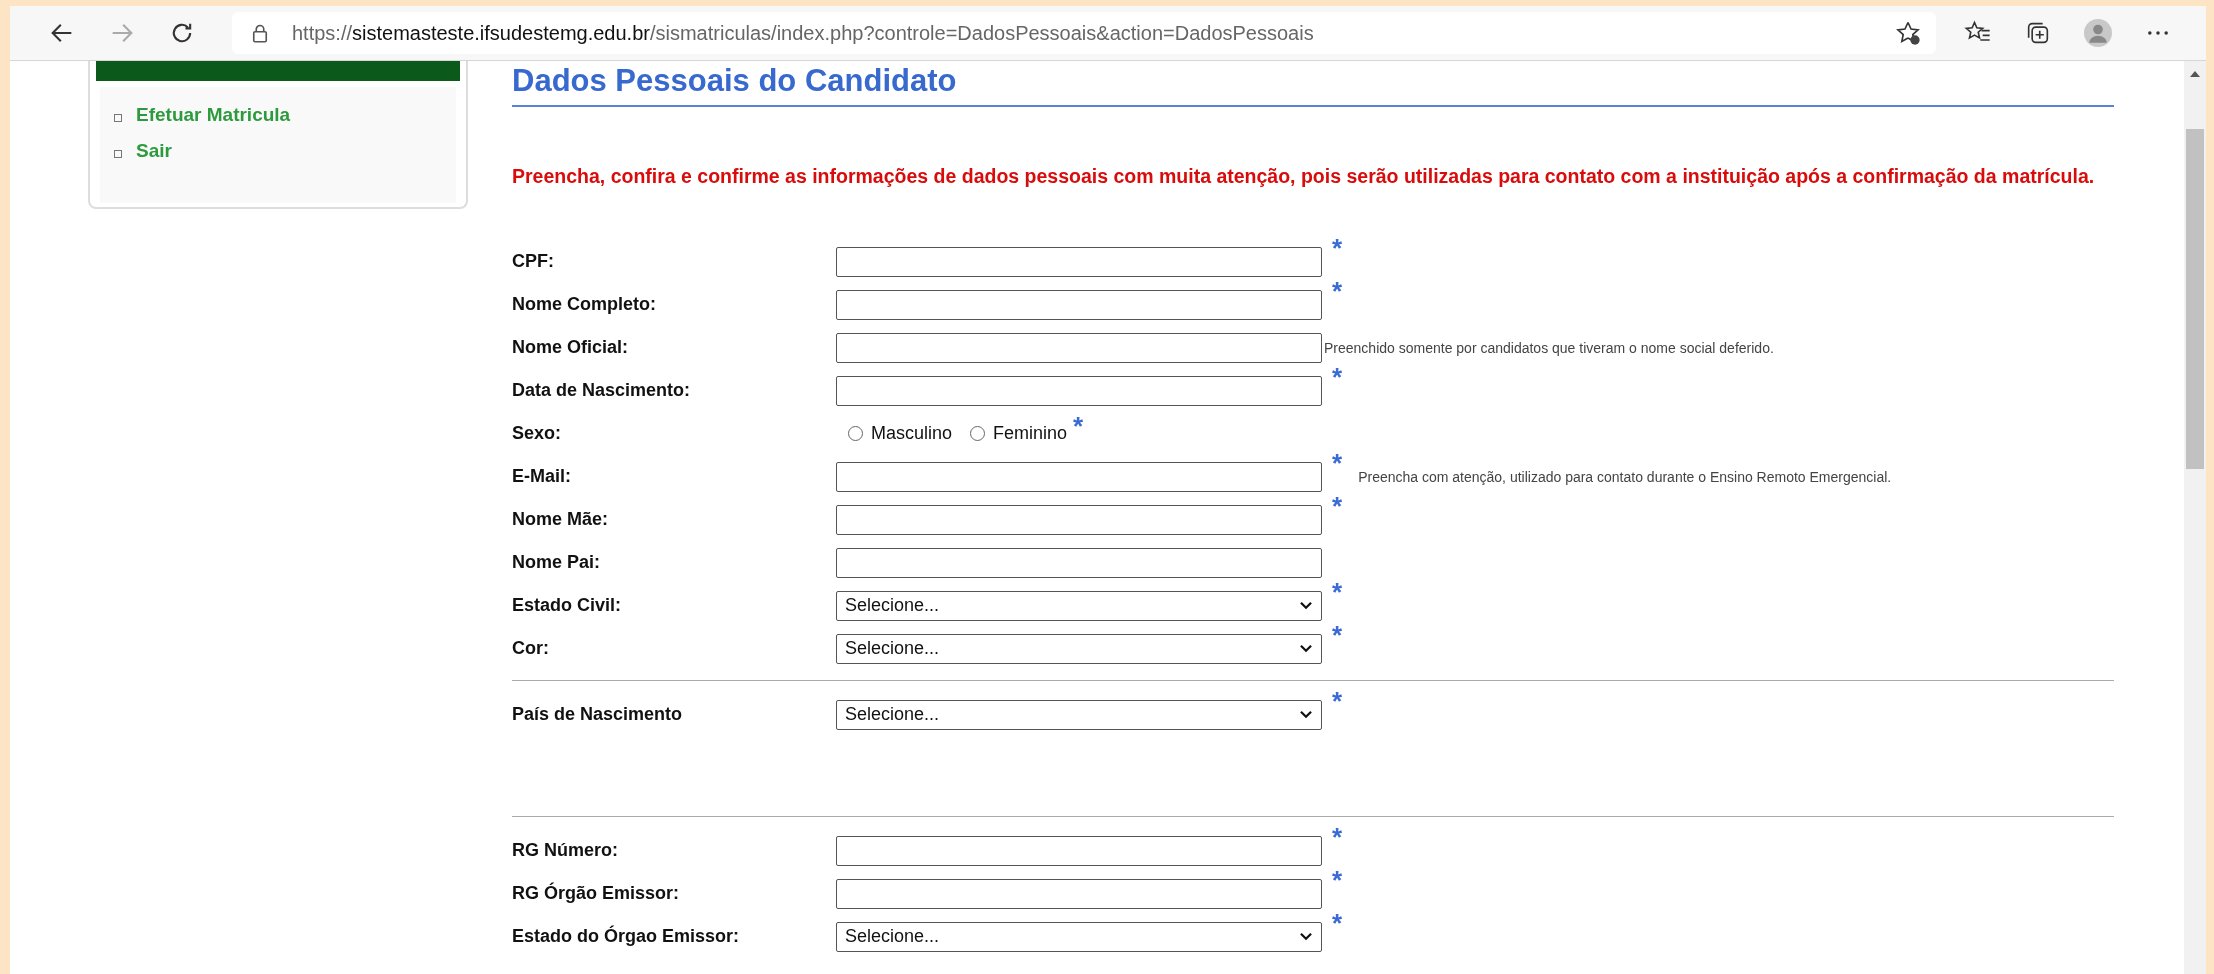  I want to click on lock-icon, so click(260, 33).